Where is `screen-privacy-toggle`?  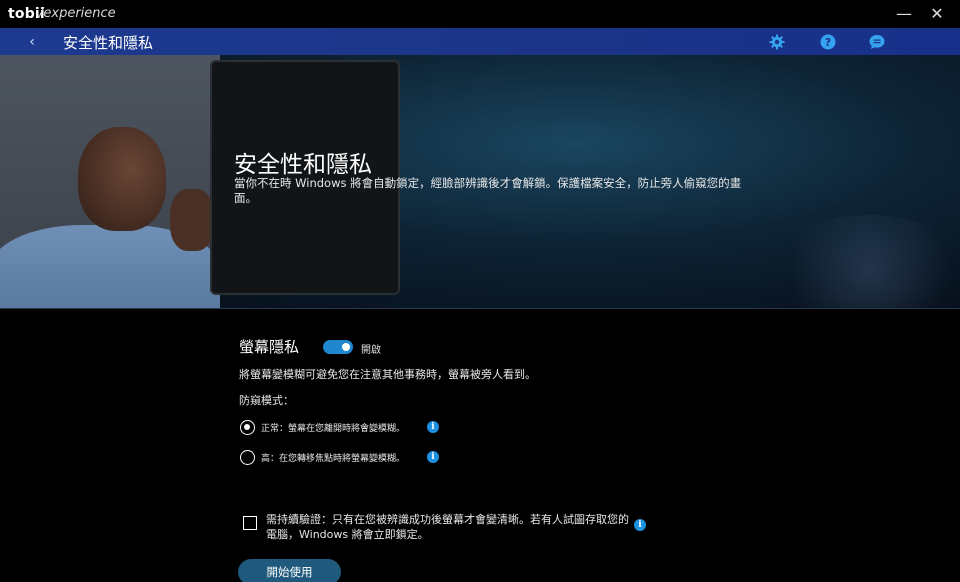
screen-privacy-toggle is located at coordinates (338, 347).